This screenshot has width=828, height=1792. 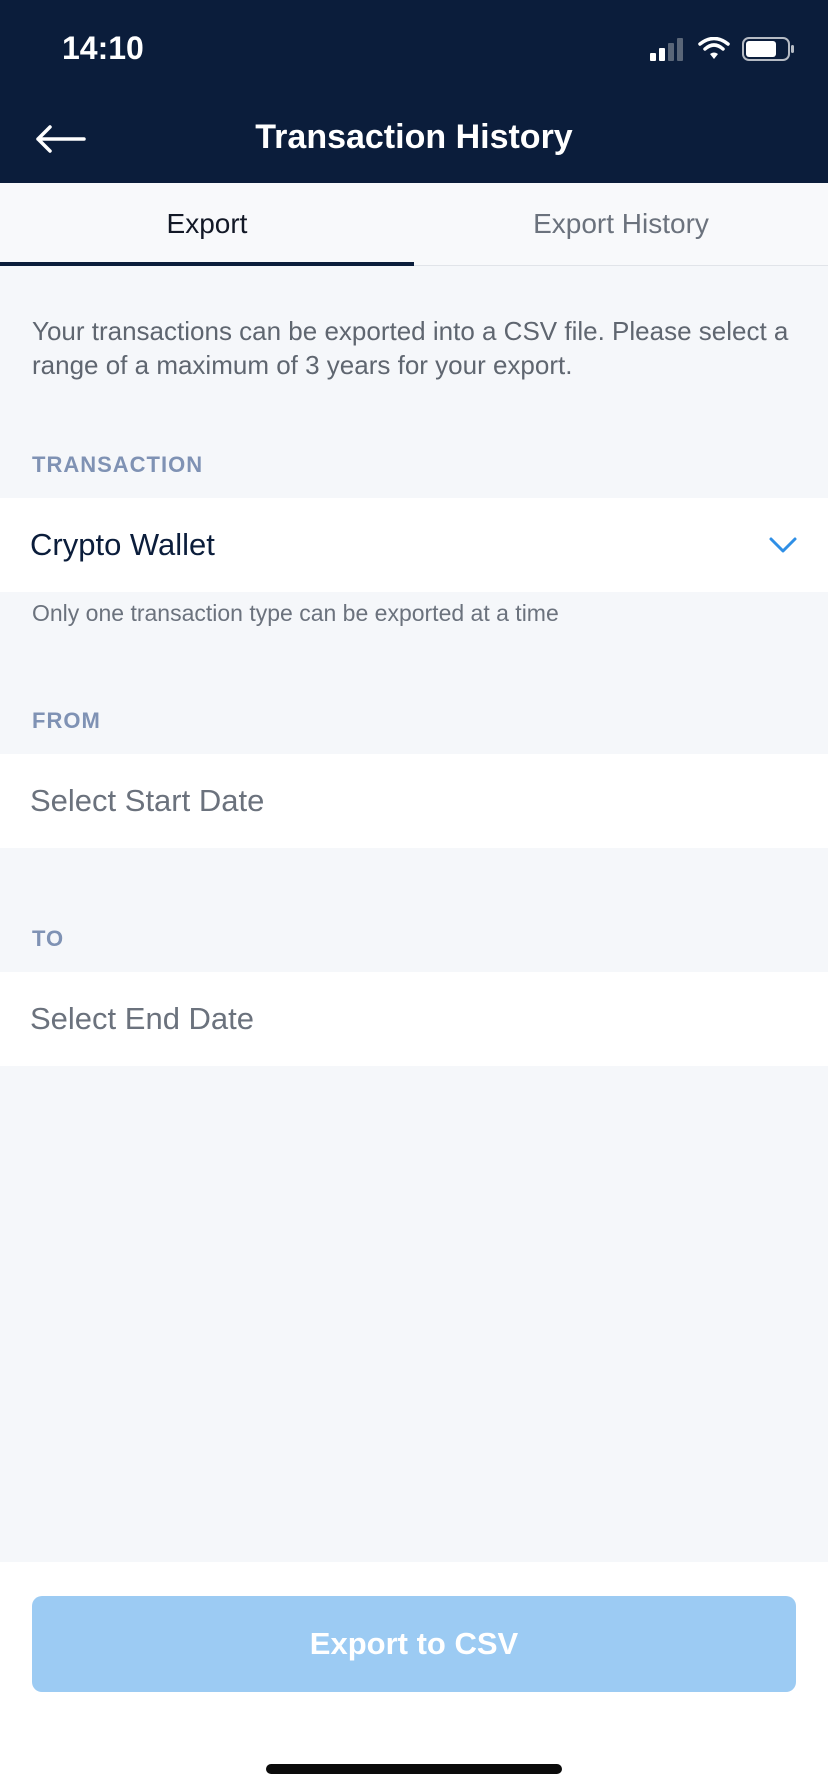 I want to click on battery-icon, so click(x=769, y=51).